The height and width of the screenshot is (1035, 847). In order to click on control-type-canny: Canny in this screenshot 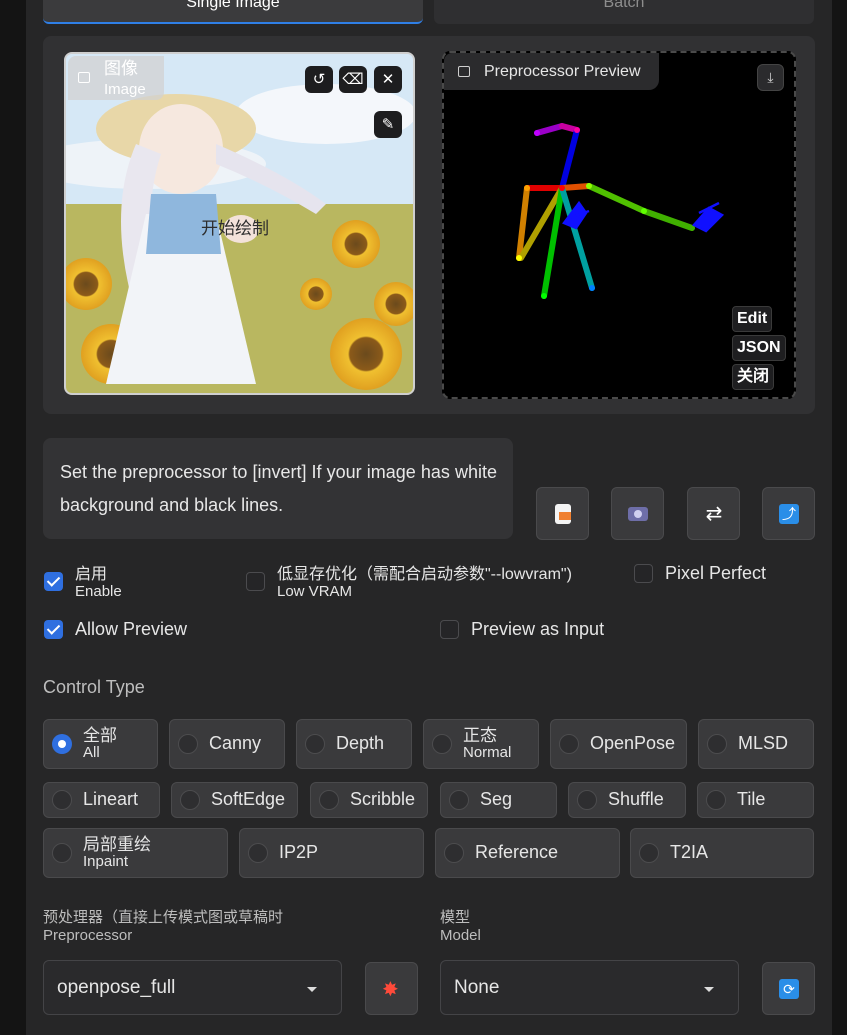, I will do `click(227, 744)`.